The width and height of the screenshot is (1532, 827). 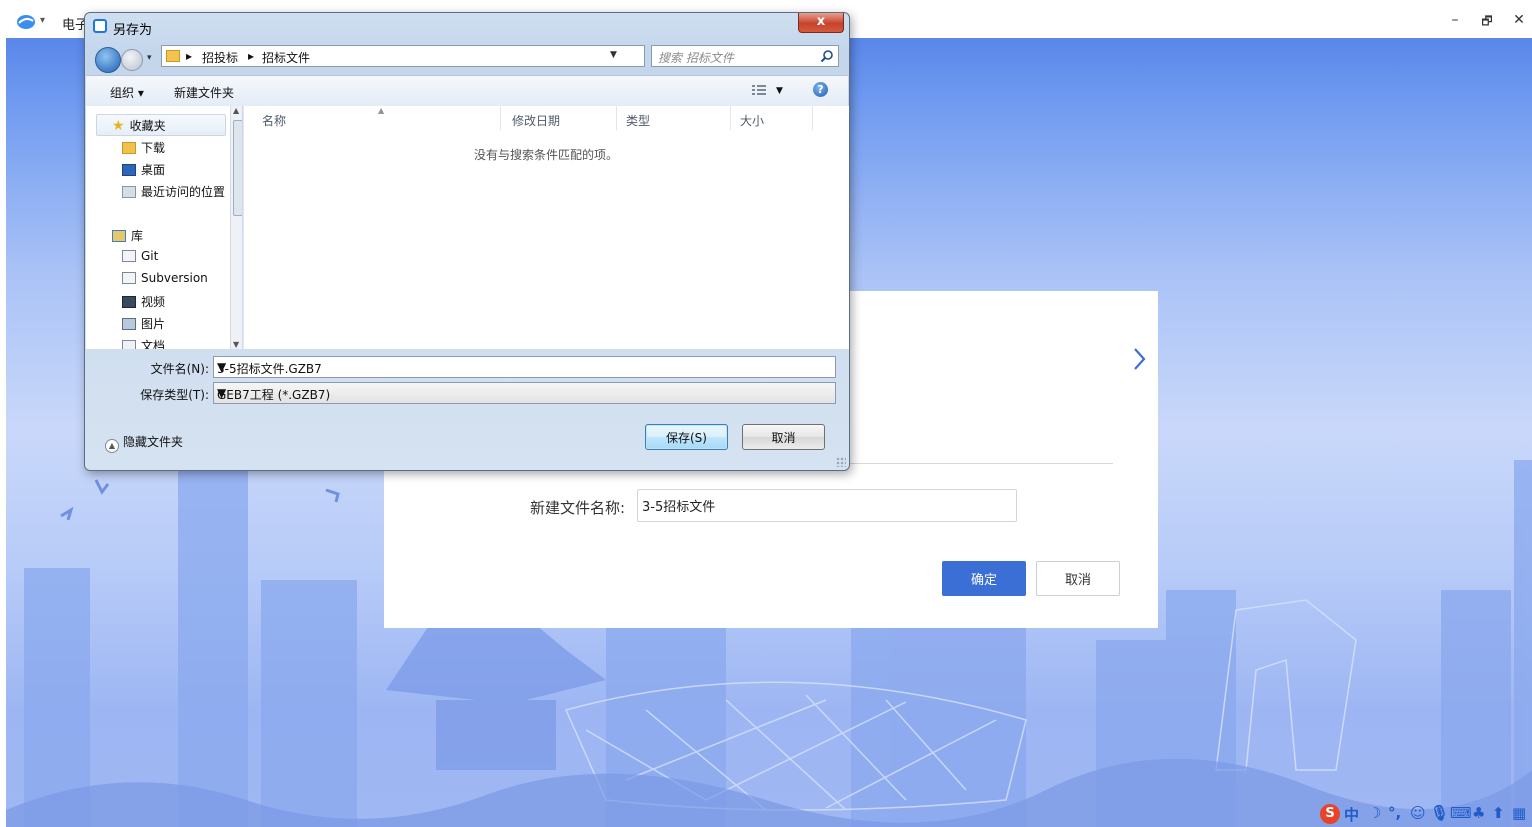 I want to click on nav-item-recent-places: 最近访问的位置, so click(x=173, y=191).